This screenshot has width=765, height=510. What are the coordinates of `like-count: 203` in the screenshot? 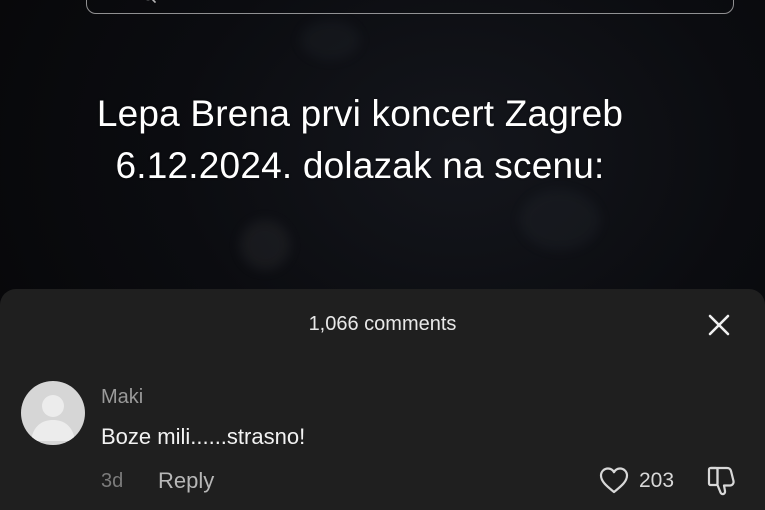 It's located at (657, 480).